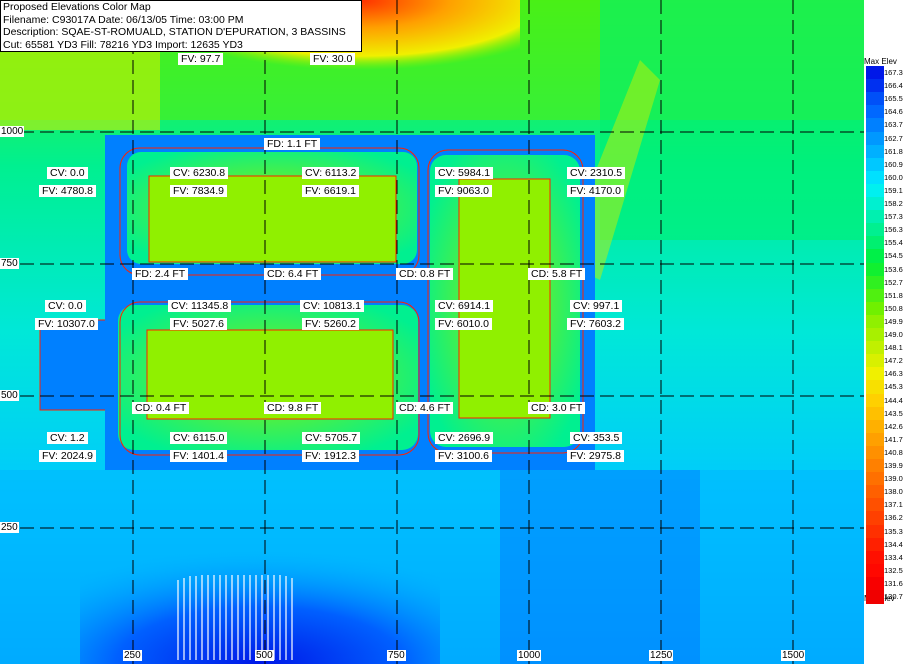 The width and height of the screenshot is (912, 664). Describe the element at coordinates (893, 544) in the screenshot. I see `legend-value: 134.4` at that location.